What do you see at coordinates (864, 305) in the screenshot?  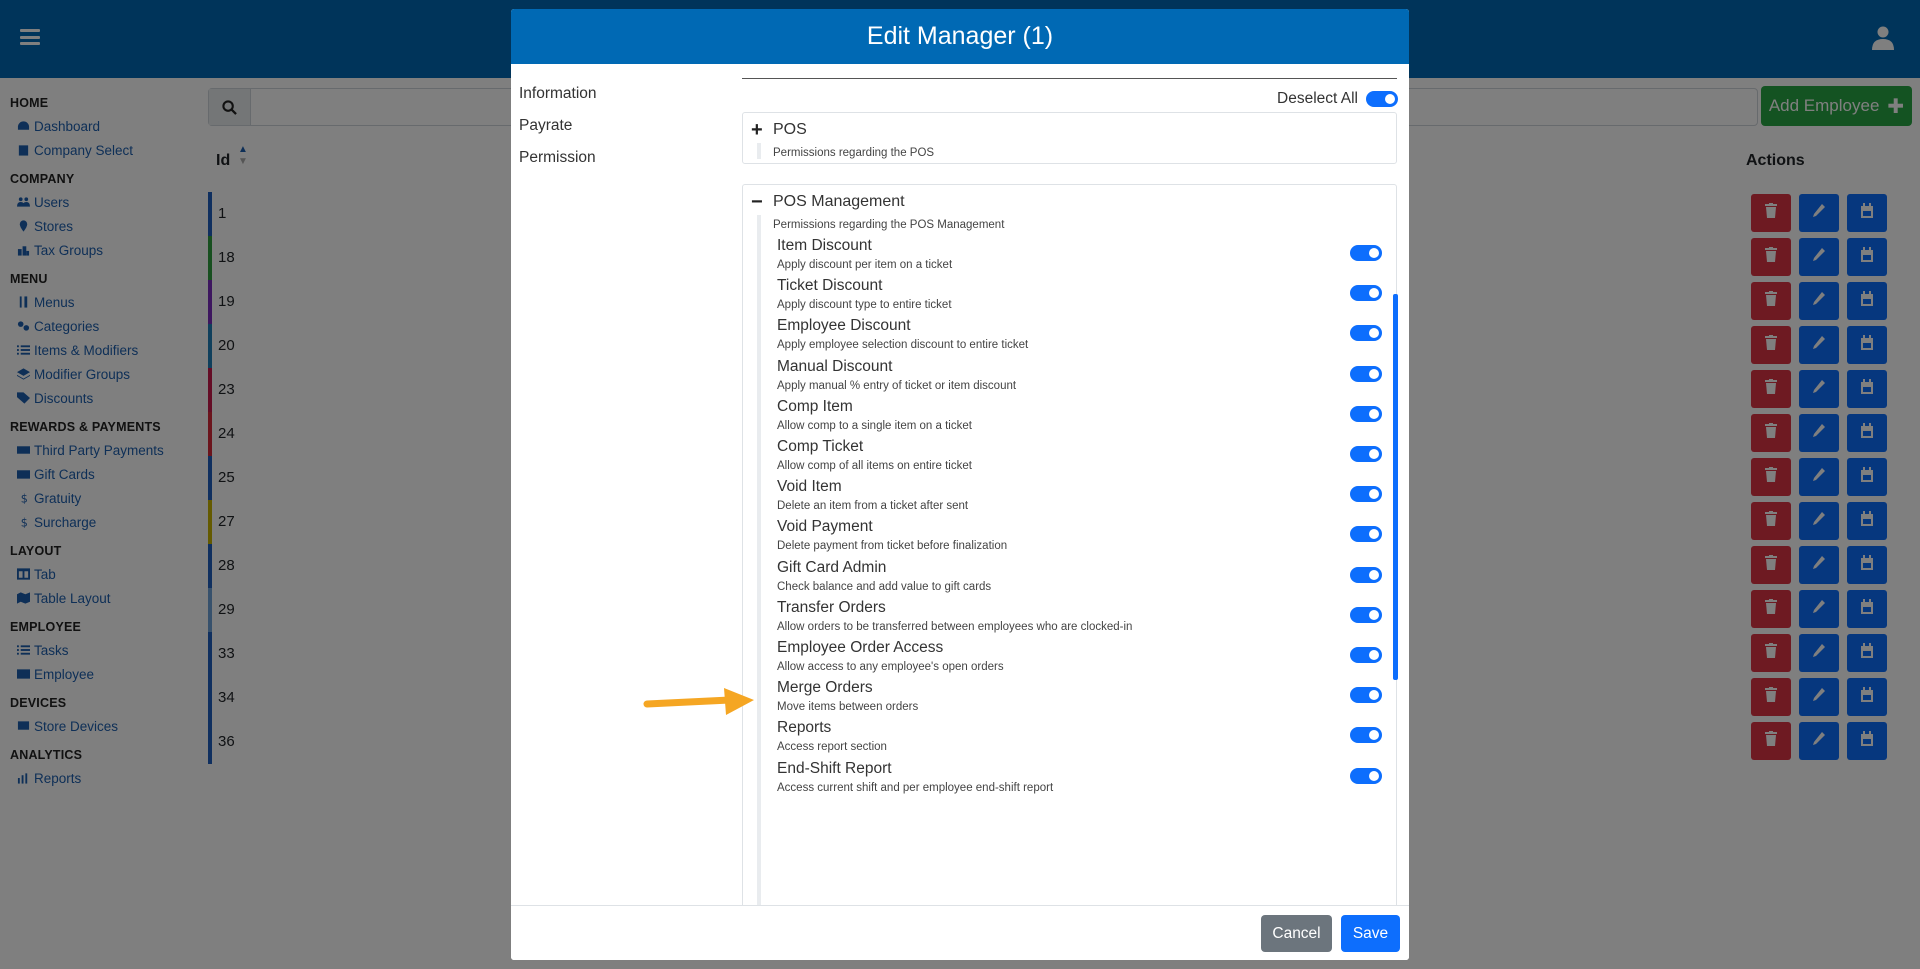 I see `permission-desc: Apply discount type to entire ticket` at bounding box center [864, 305].